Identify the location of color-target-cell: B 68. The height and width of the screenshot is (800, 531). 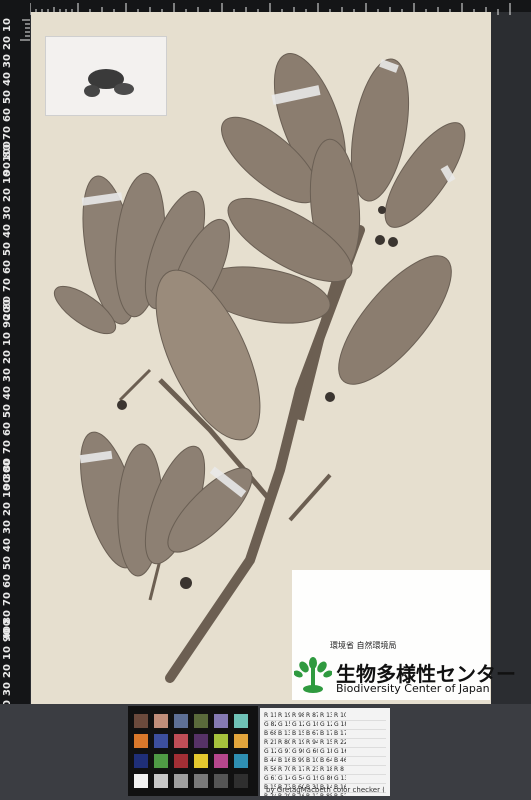
(270, 733).